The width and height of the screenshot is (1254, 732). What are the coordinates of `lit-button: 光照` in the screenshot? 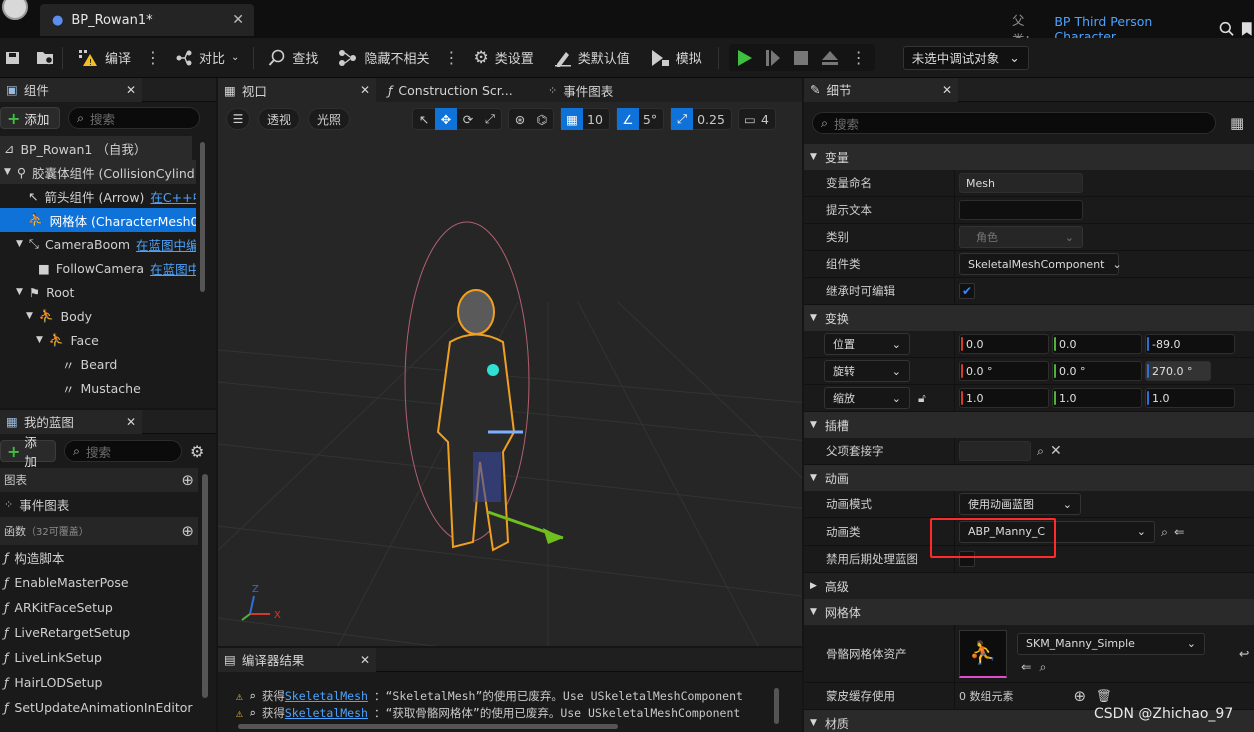 It's located at (329, 119).